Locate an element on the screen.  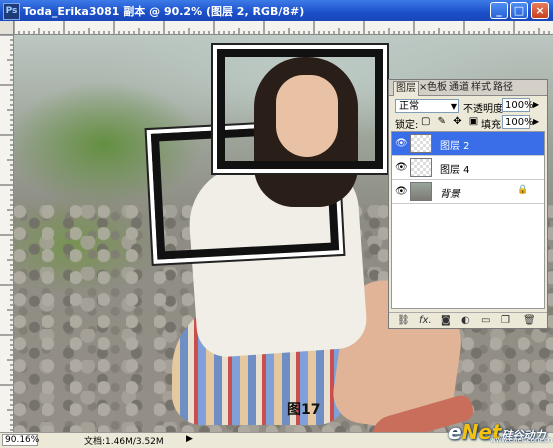
layer-row-layer-2: 👁 图层 2 is located at coordinates (468, 144).